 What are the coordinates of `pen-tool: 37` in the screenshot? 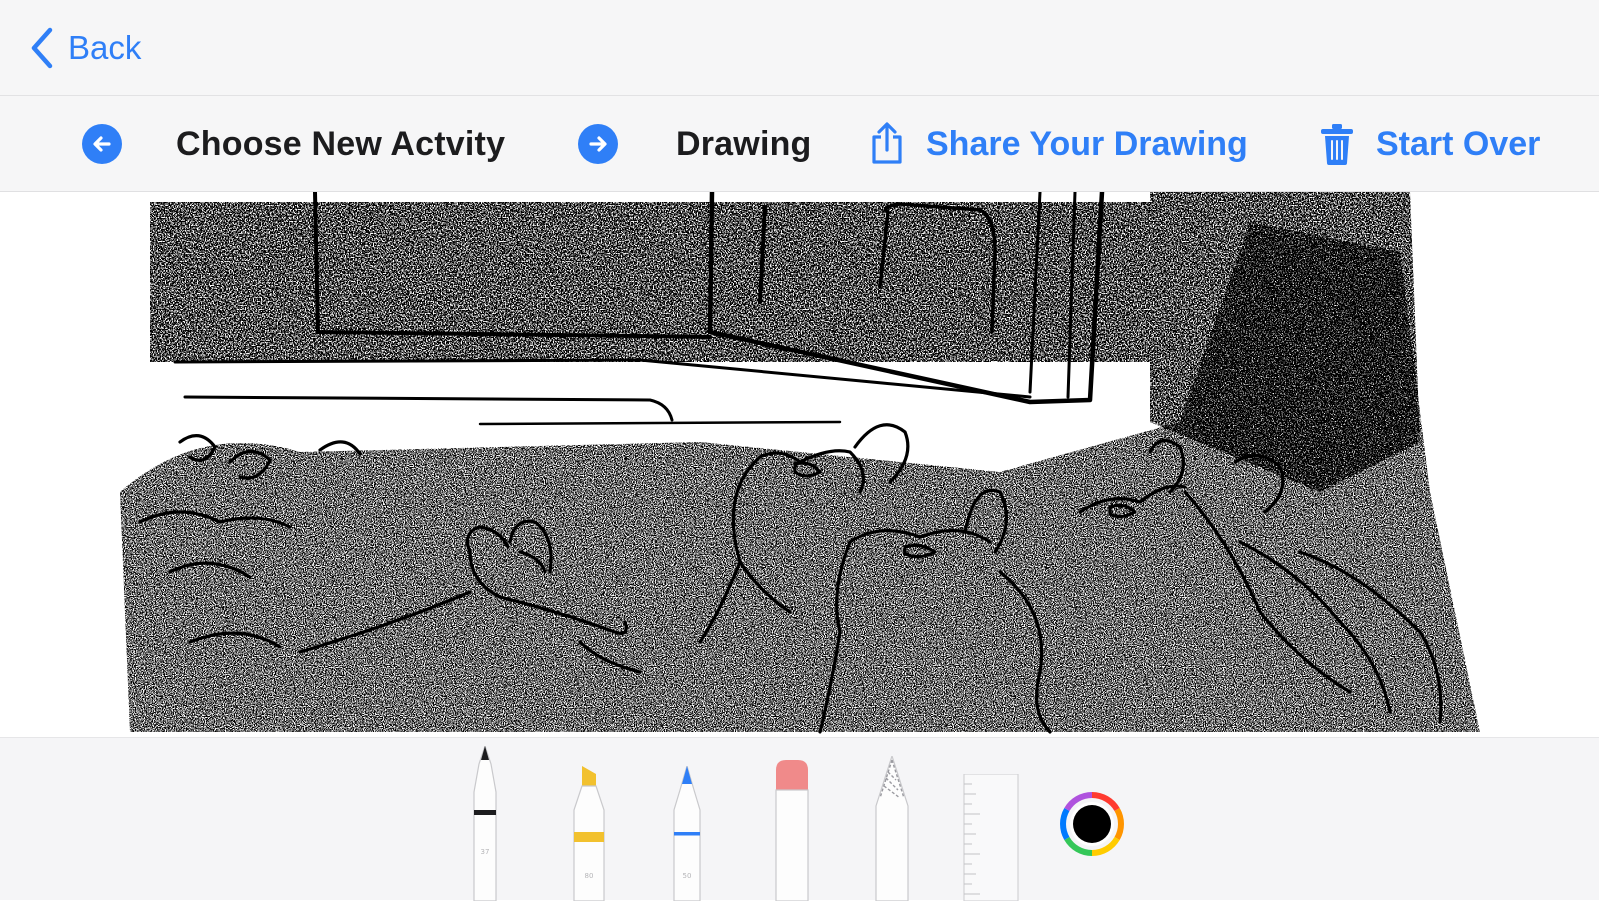 It's located at (485, 825).